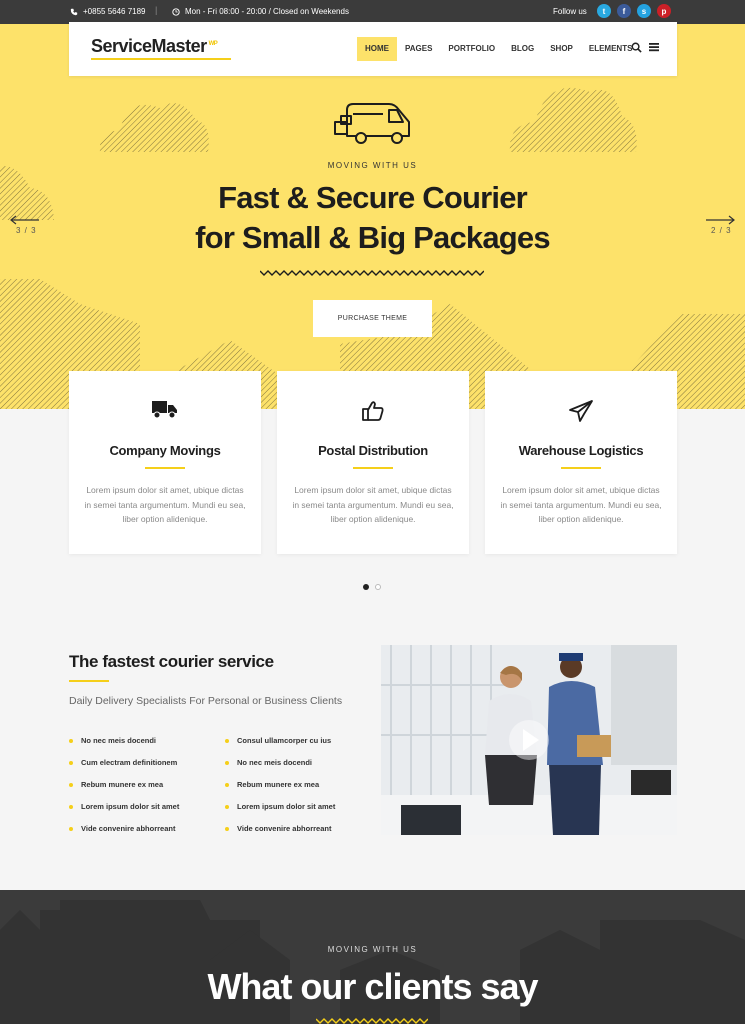 This screenshot has width=745, height=1024. I want to click on service-title: Postal Distribution, so click(373, 450).